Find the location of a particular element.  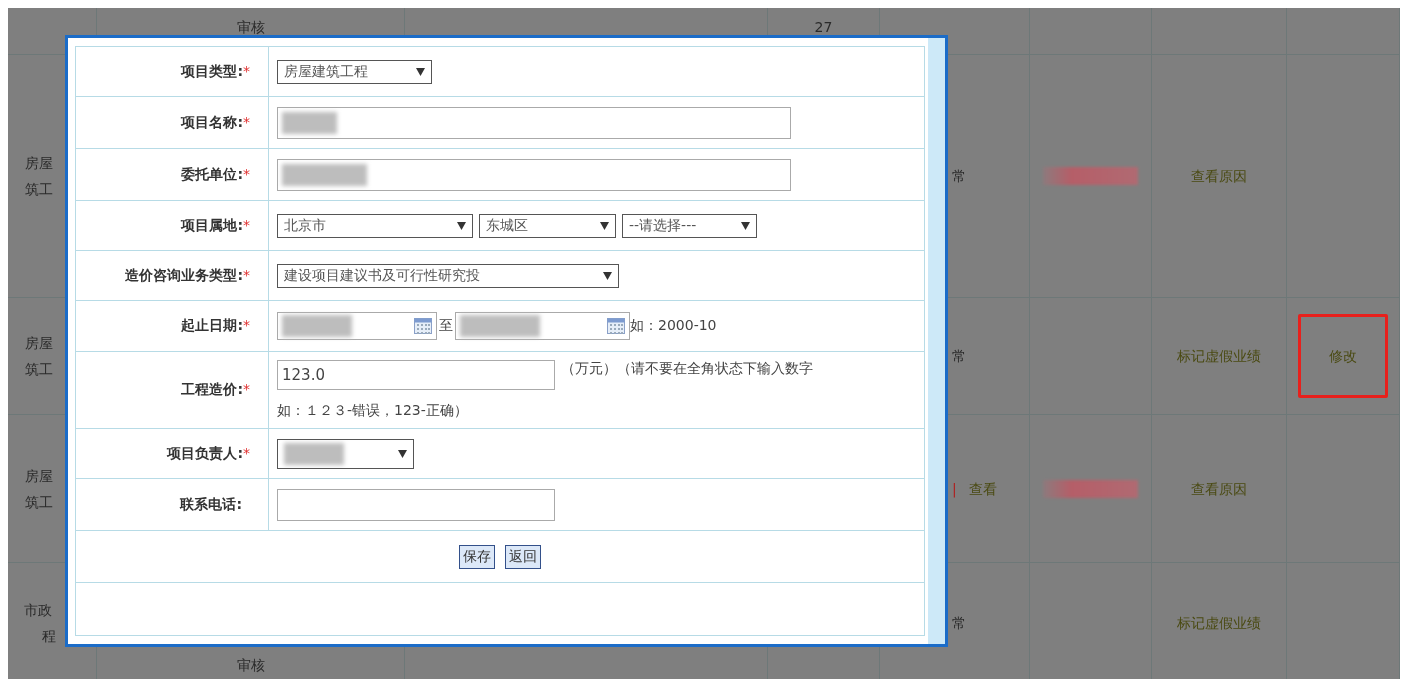

region-select: 东城区 is located at coordinates (547, 225).